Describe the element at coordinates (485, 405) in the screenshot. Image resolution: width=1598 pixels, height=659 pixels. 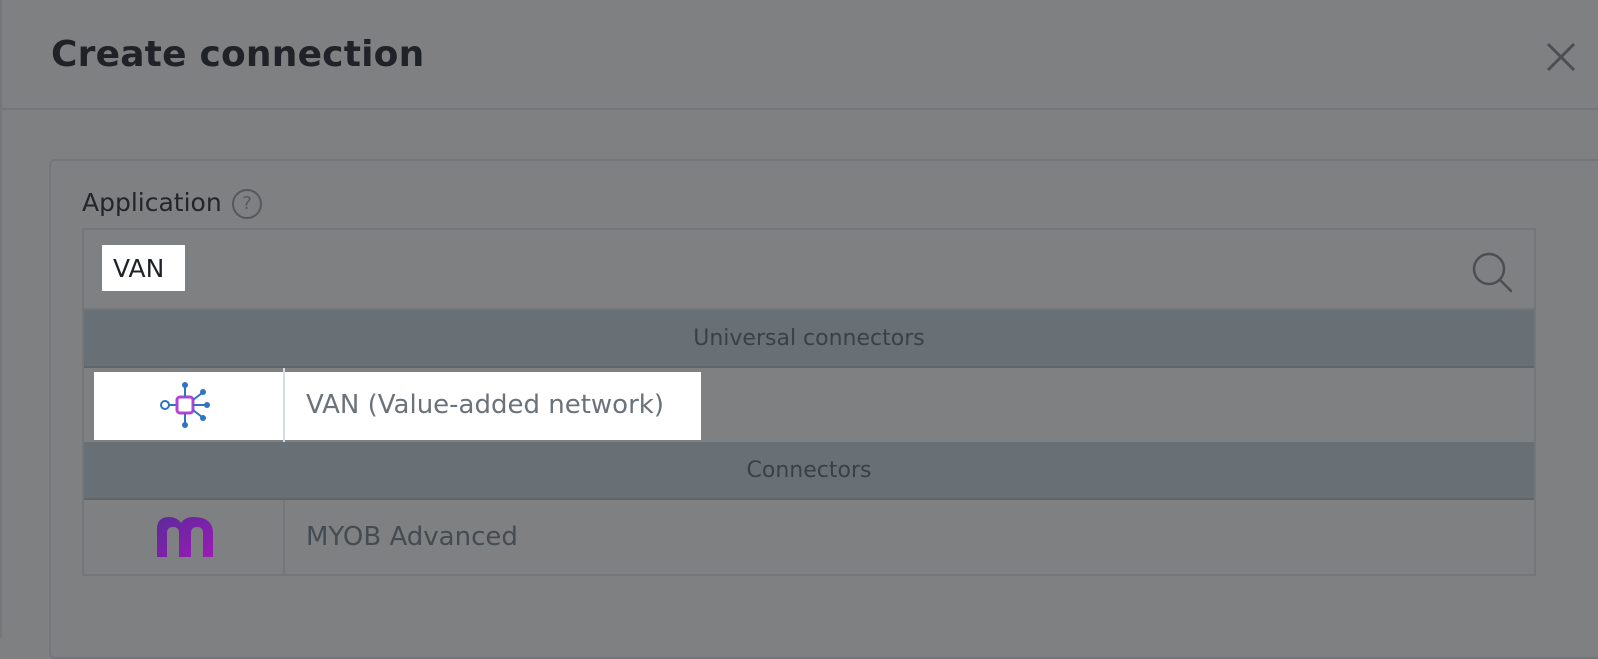
I see `result-name: VAN (Value-added network)` at that location.